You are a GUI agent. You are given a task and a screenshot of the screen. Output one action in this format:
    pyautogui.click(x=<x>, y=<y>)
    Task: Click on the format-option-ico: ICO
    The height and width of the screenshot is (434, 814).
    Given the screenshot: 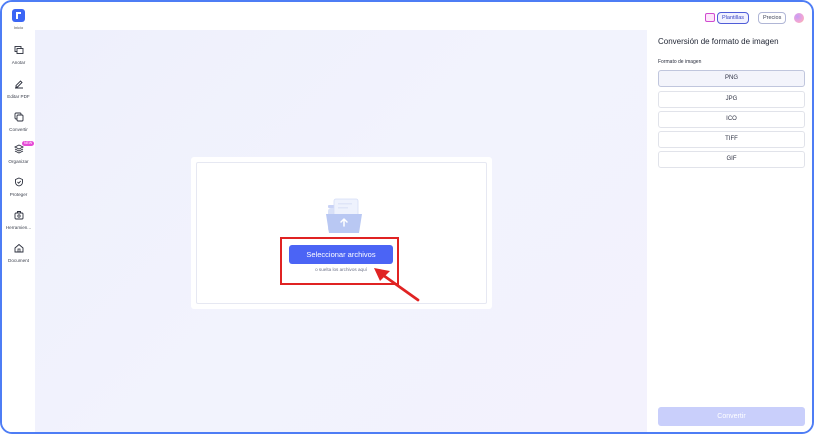 What is the action you would take?
    pyautogui.click(x=731, y=119)
    